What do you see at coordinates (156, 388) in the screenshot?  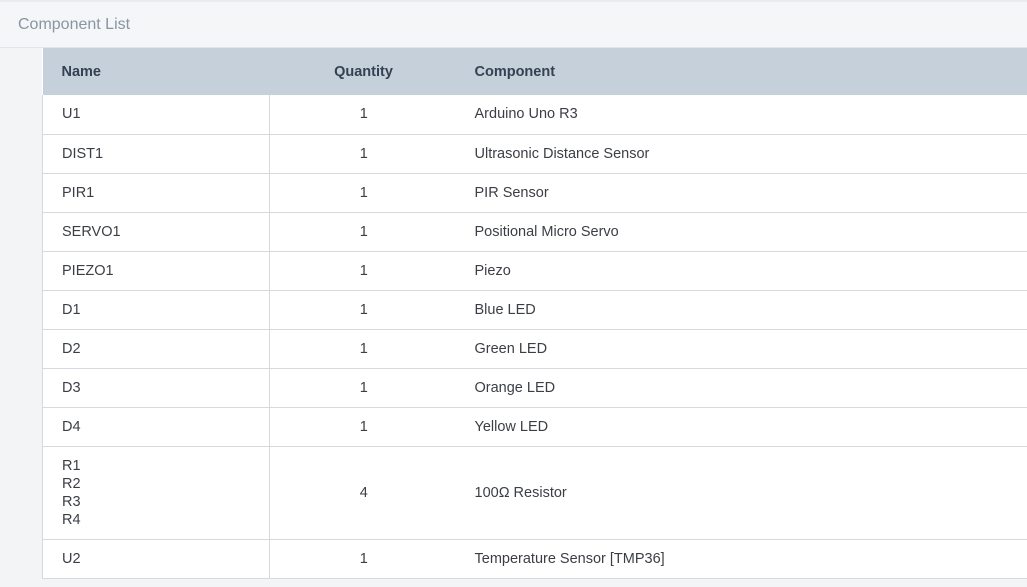 I see `cell-name: D3` at bounding box center [156, 388].